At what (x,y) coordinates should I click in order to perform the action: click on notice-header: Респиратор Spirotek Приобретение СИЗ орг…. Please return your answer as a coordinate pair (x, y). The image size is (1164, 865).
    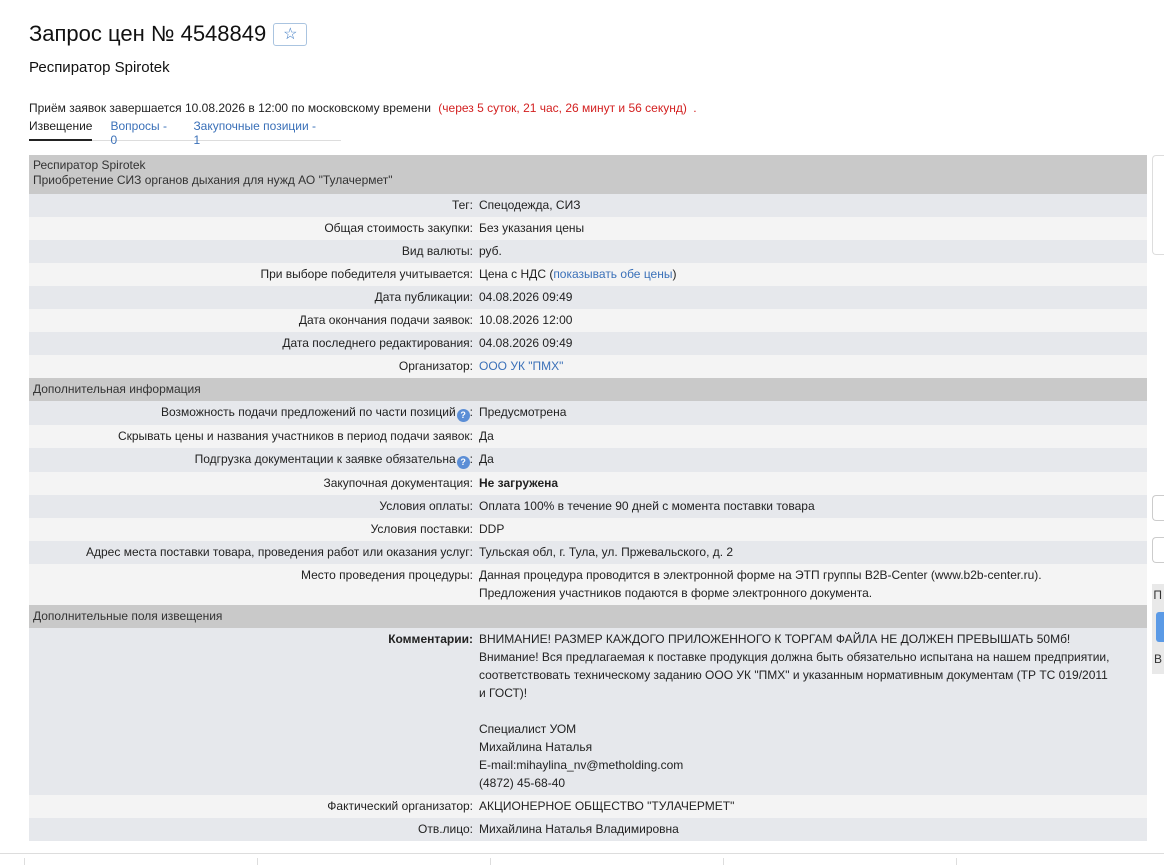
    Looking at the image, I should click on (588, 174).